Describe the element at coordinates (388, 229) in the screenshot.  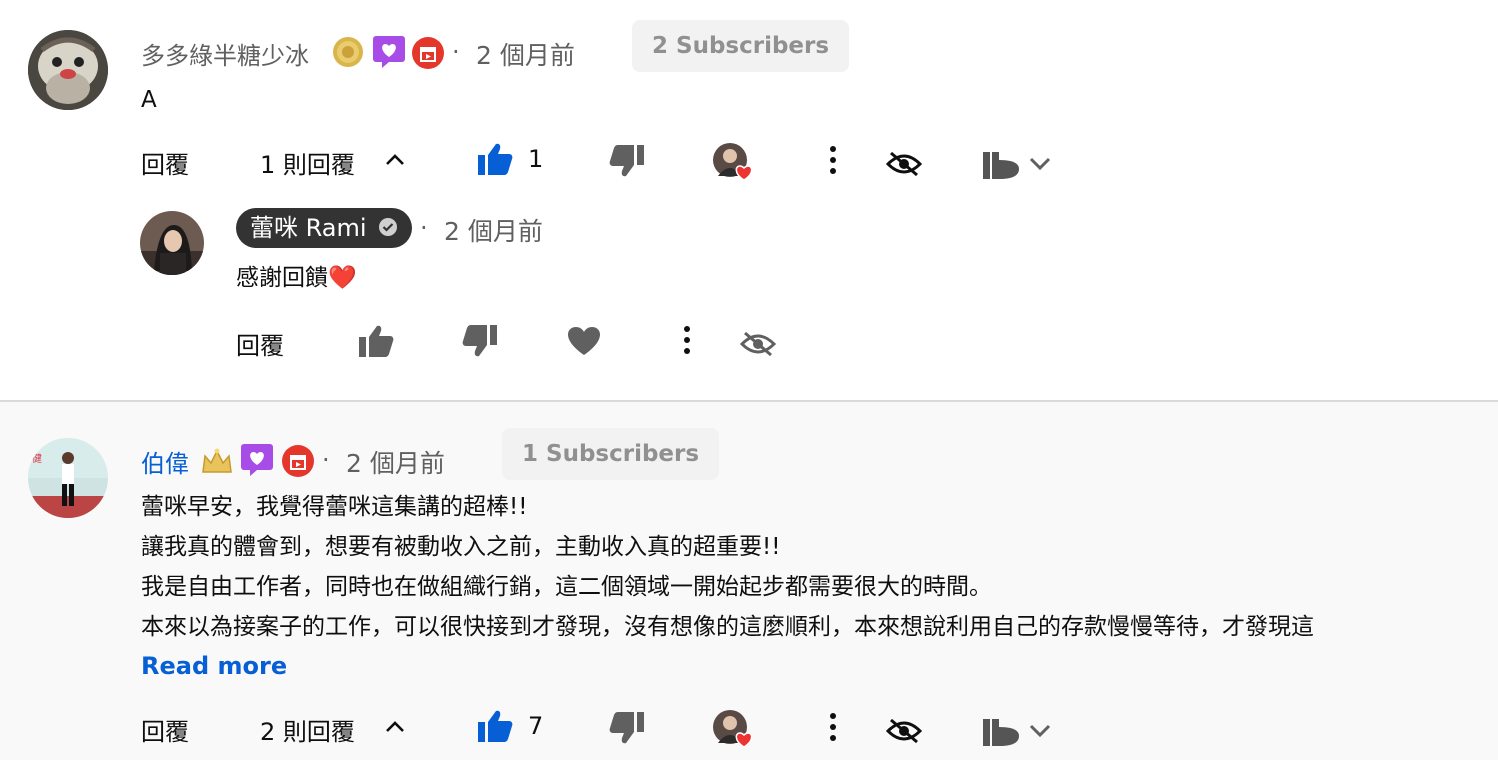
I see `verified-check-icon` at that location.